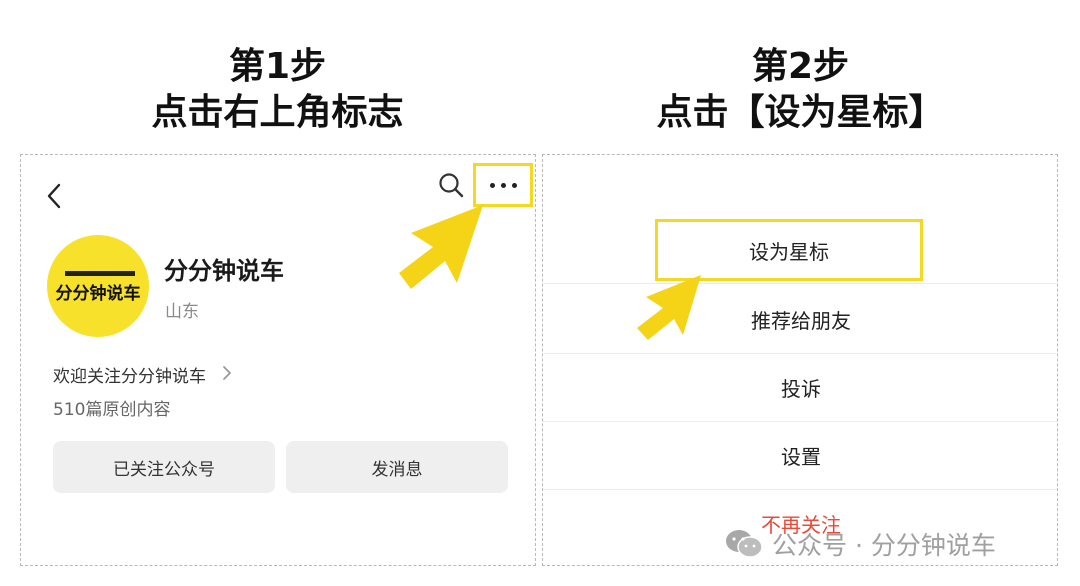 This screenshot has width=1080, height=586. I want to click on step2-title: 第2步 点击【设为星标】, so click(800, 90).